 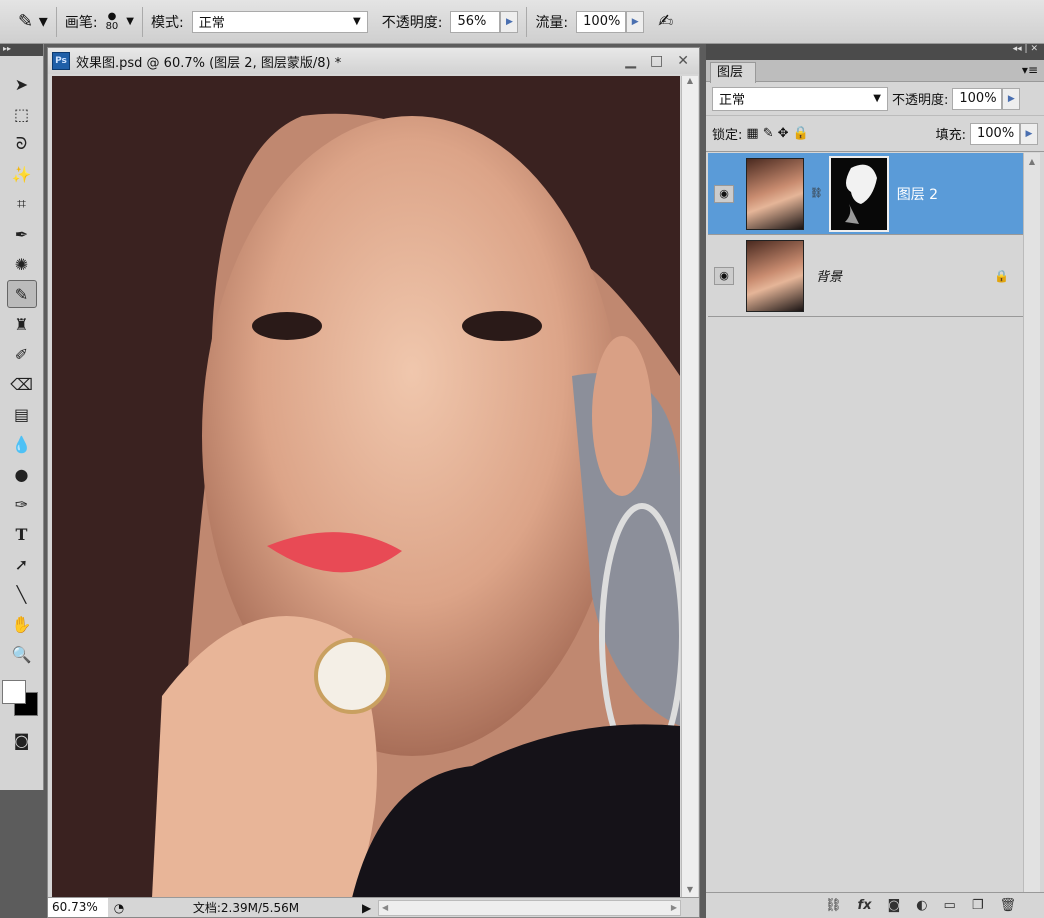 I want to click on layer-row-layer-2: ◉ ⛓ 图层 2, so click(x=865, y=194).